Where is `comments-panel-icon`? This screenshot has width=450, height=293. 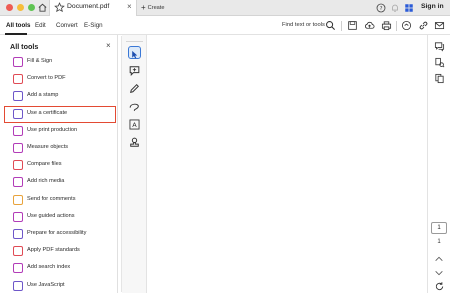 comments-panel-icon is located at coordinates (439, 46).